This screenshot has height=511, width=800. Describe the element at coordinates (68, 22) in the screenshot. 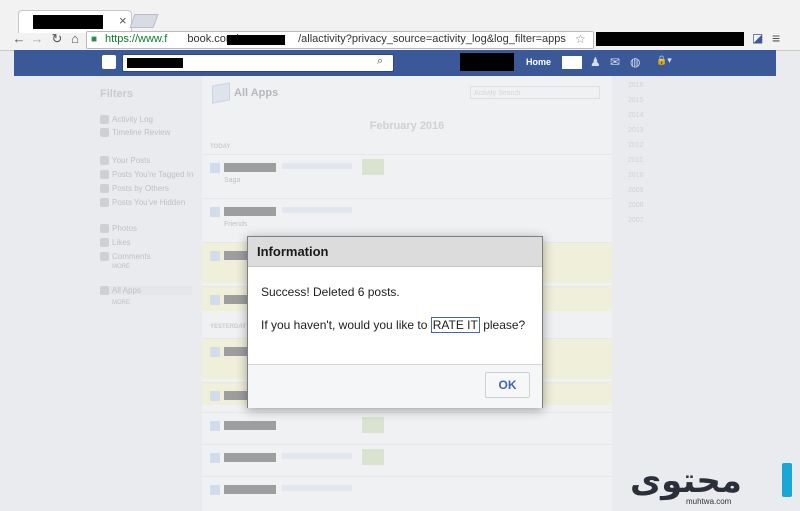

I see `tab-title-redaction` at that location.